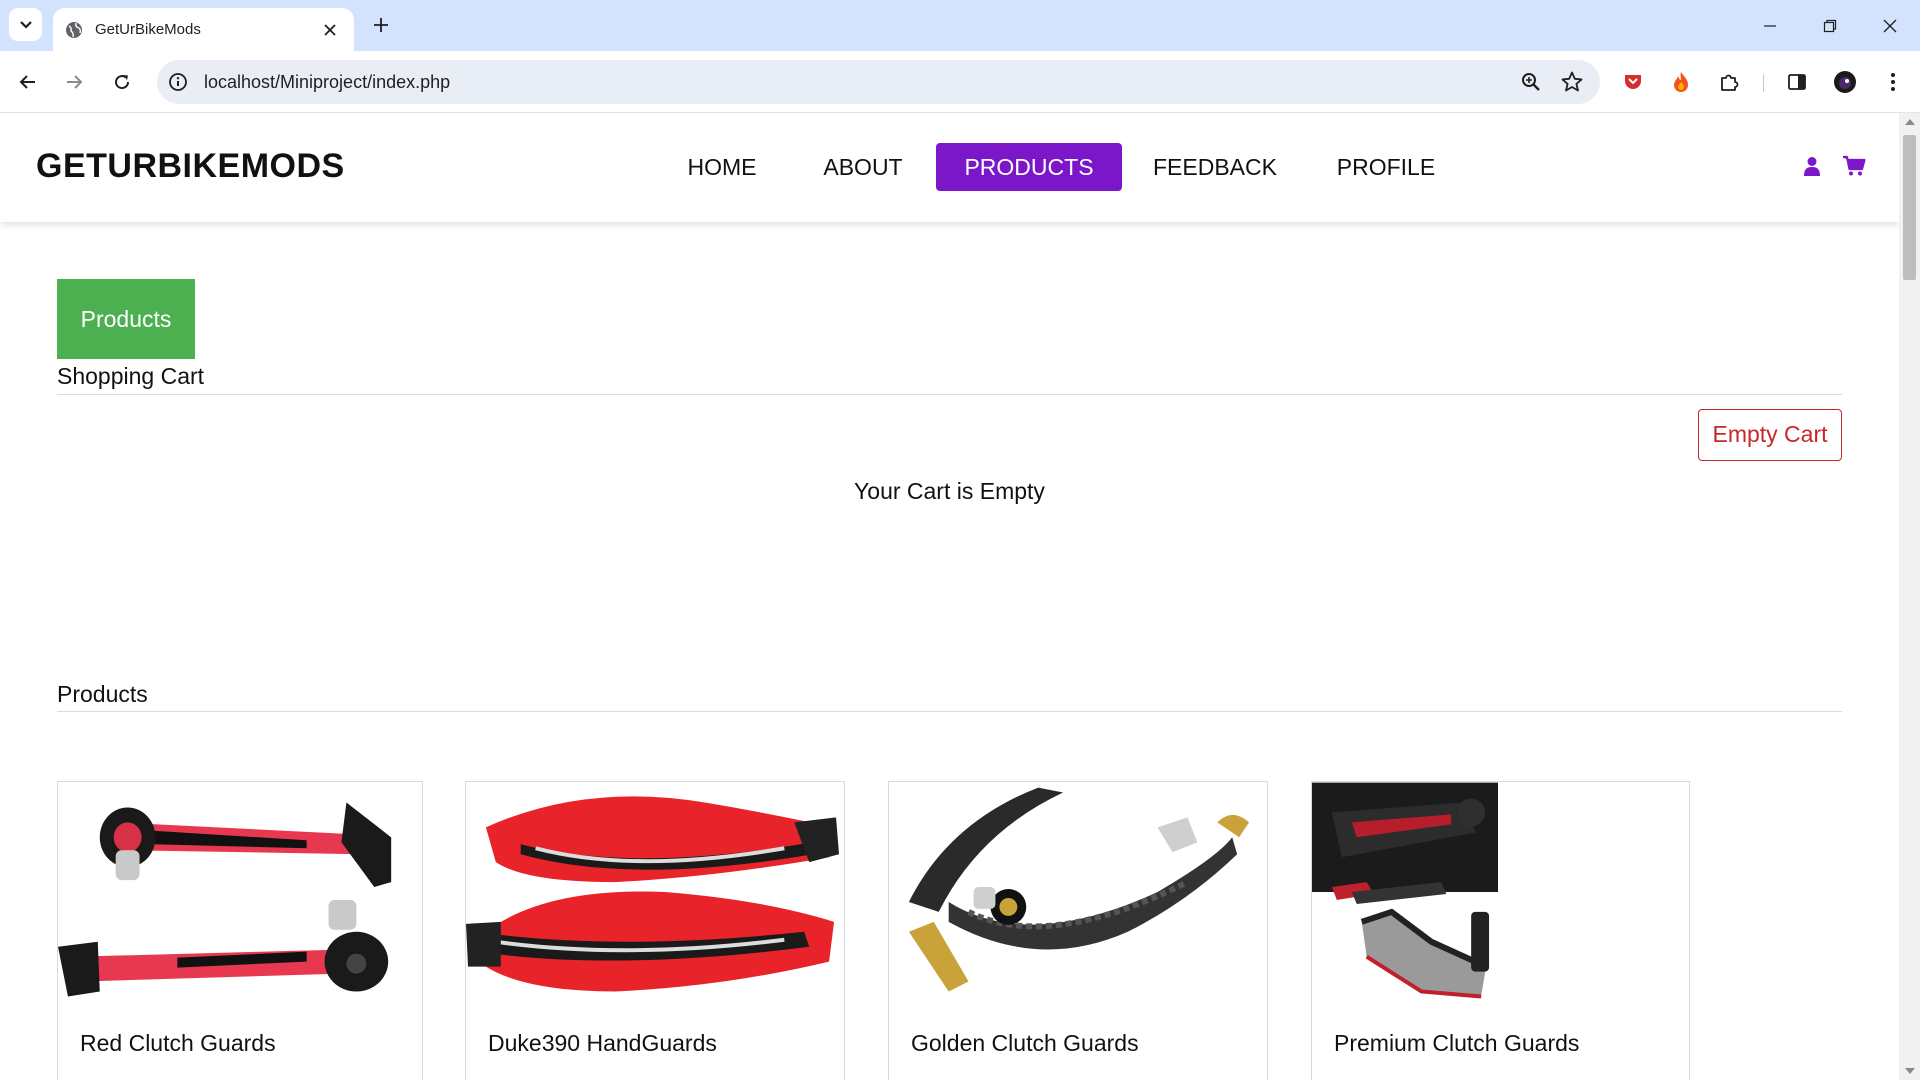  I want to click on scrollbar-thumb, so click(1909, 207).